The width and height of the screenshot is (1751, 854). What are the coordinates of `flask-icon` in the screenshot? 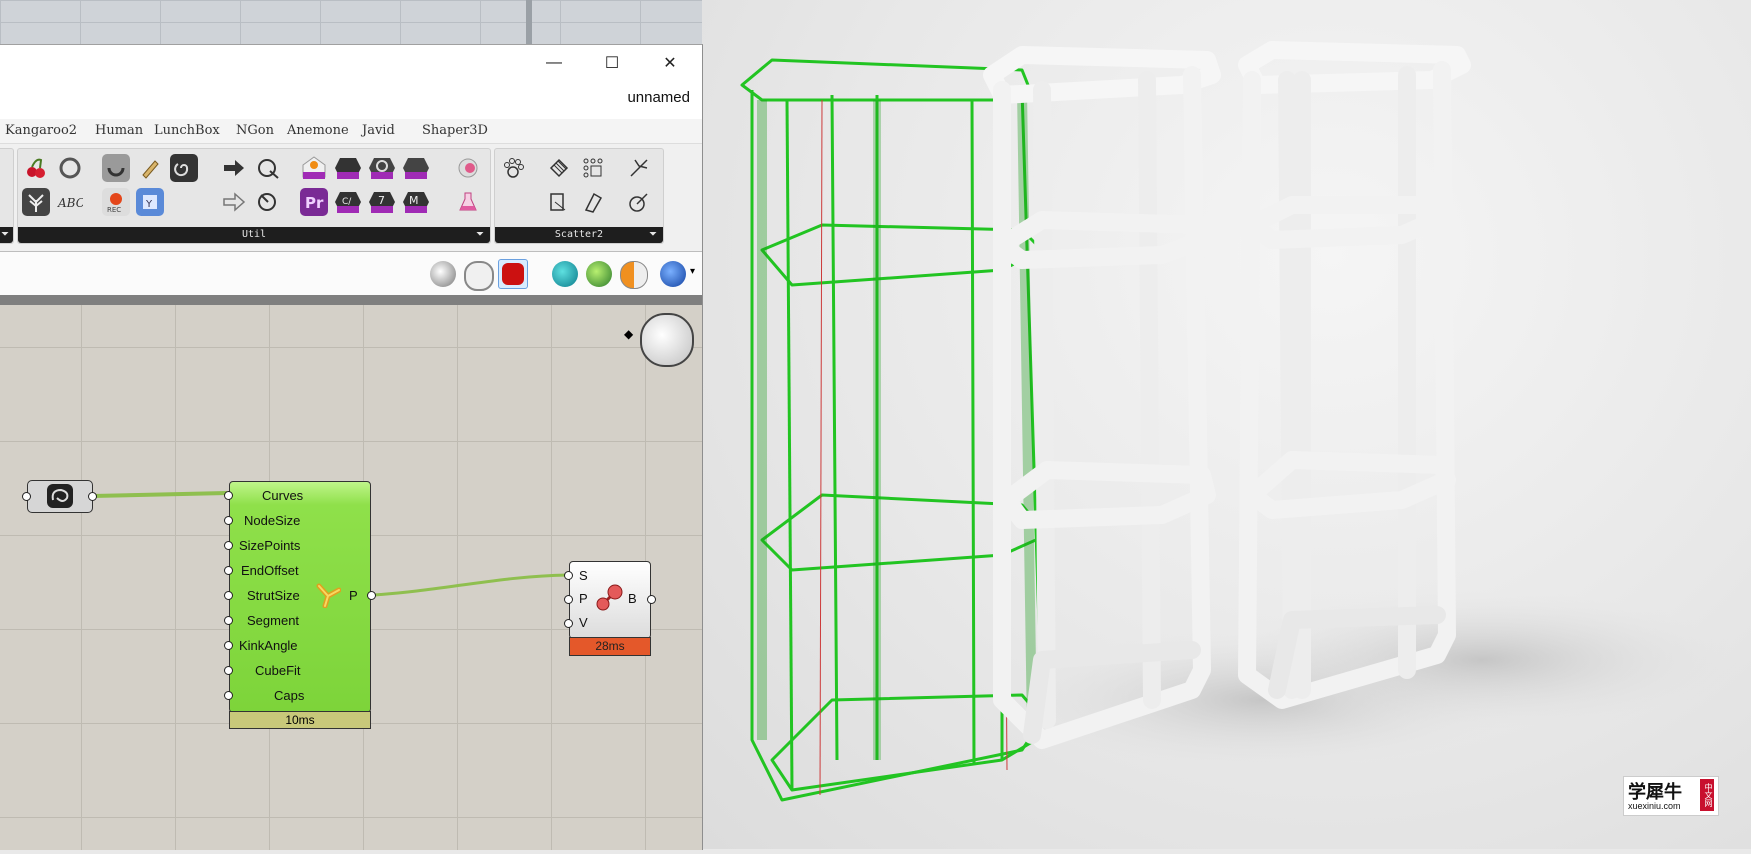 It's located at (468, 202).